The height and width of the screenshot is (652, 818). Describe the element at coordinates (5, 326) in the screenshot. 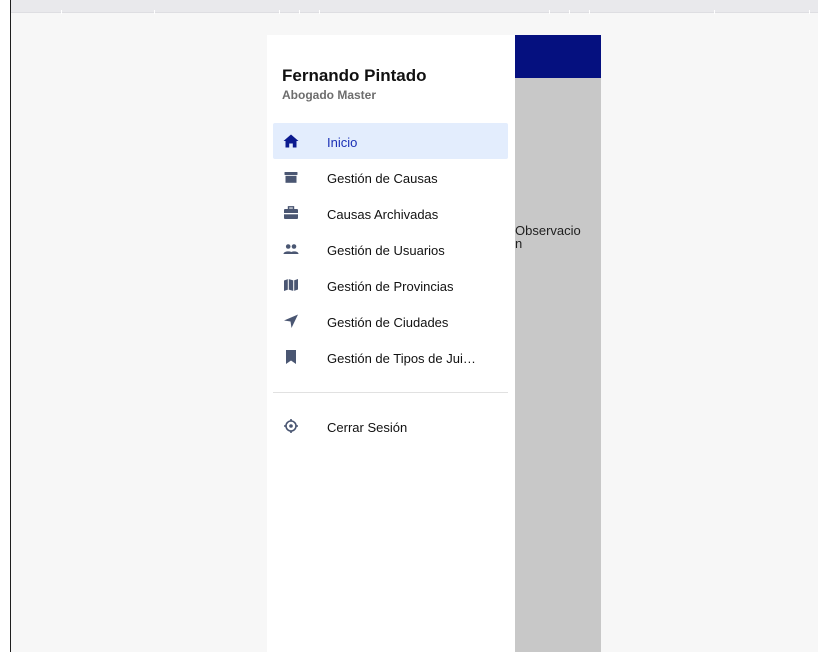

I see `window-left-edge` at that location.